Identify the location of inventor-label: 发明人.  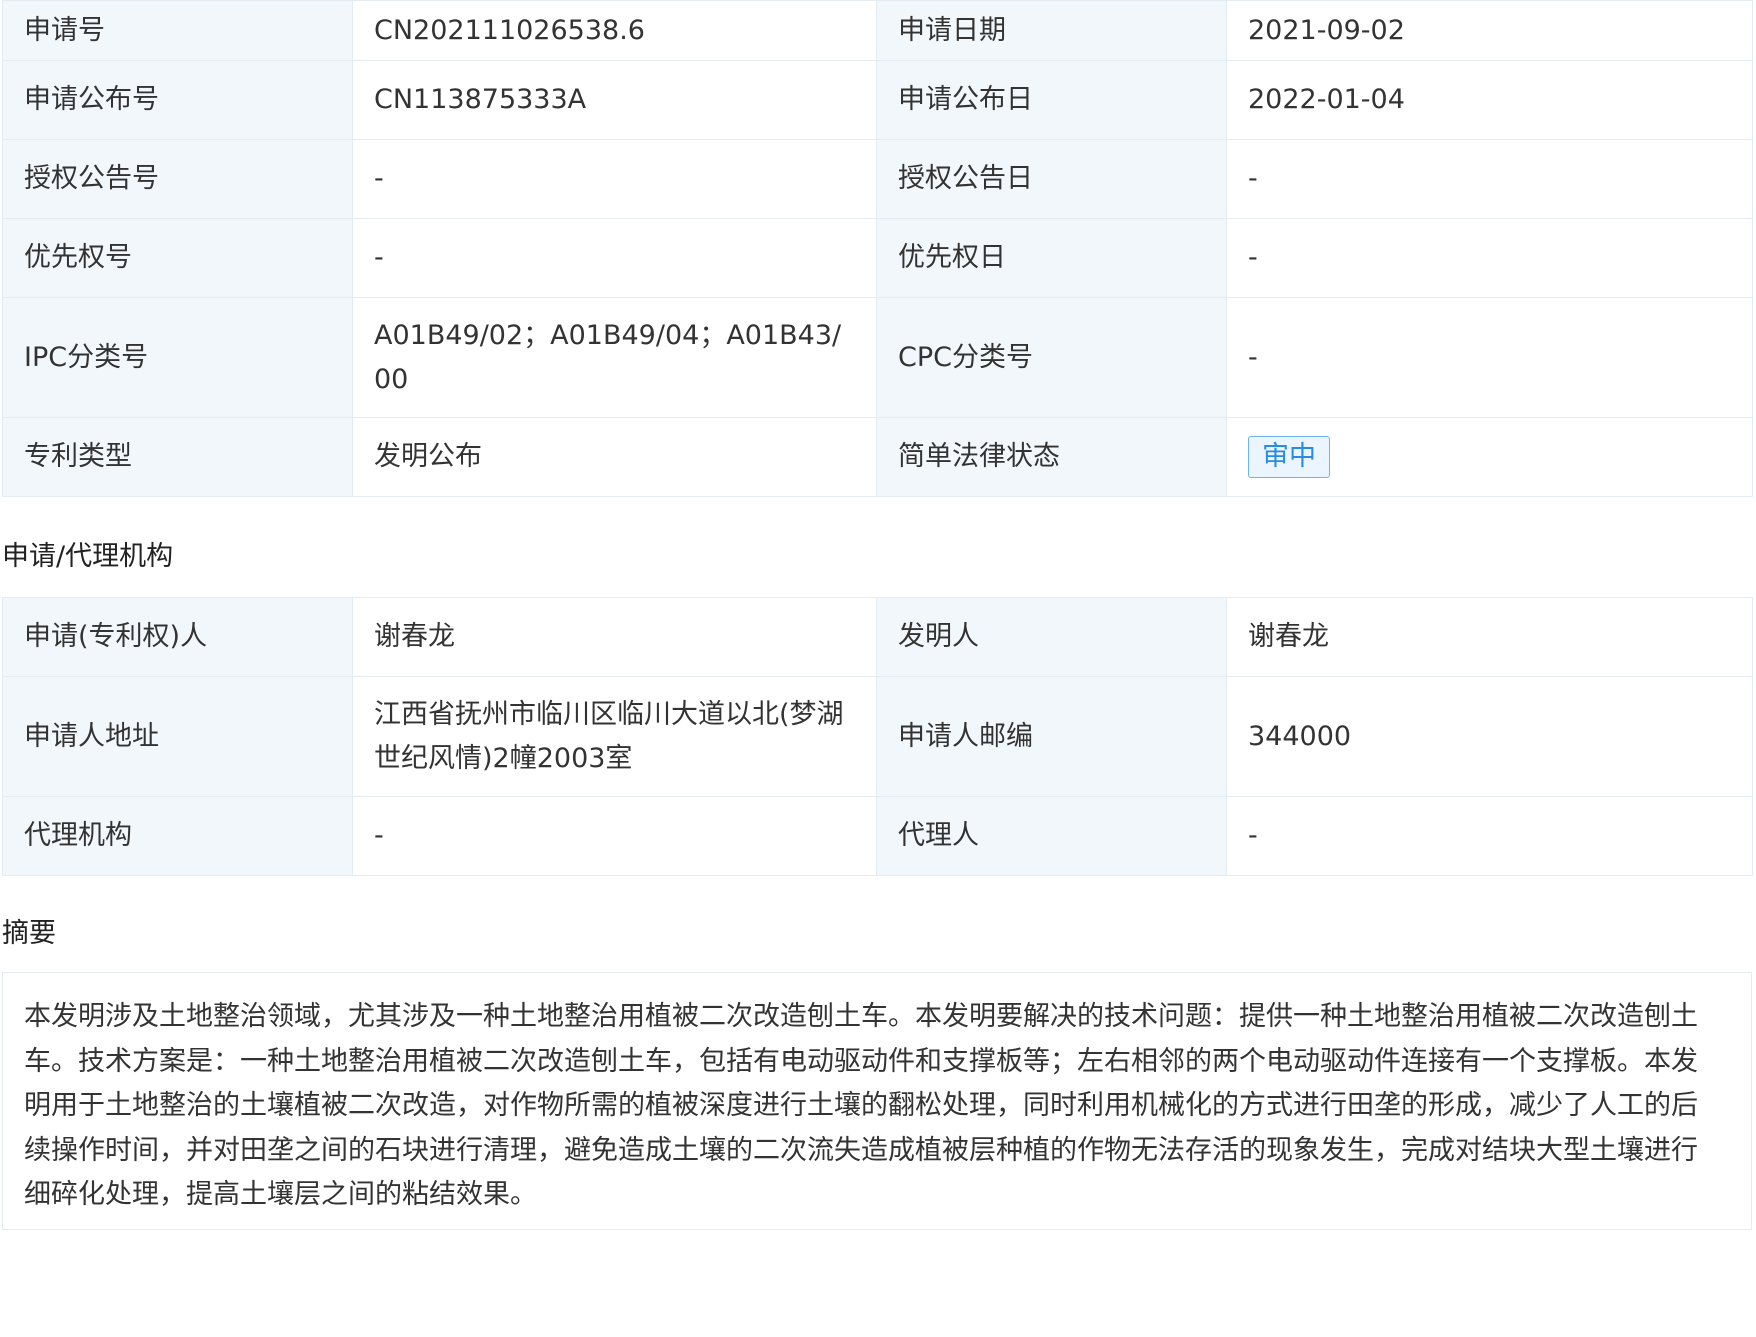
(1051, 637).